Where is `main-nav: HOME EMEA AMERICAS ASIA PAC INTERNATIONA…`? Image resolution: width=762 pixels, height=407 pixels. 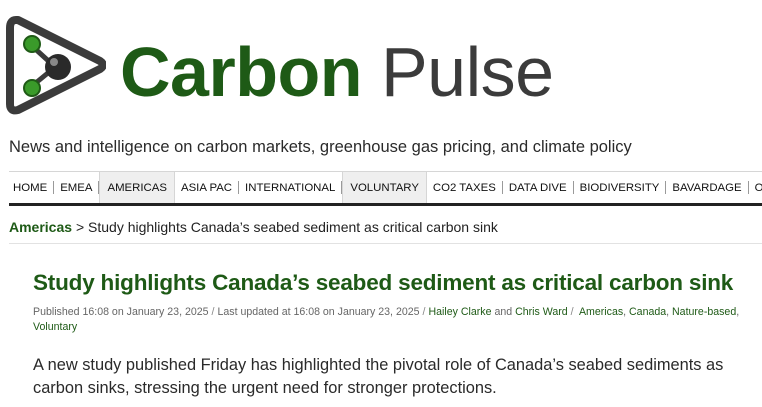
main-nav: HOME EMEA AMERICAS ASIA PAC INTERNATIONA… is located at coordinates (385, 188).